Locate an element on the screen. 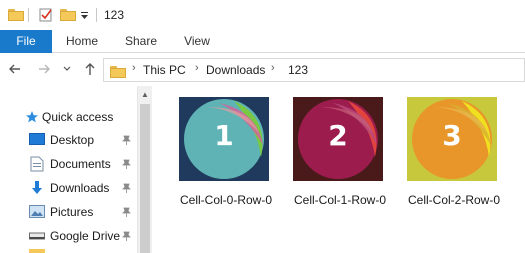 Image resolution: width=525 pixels, height=253 pixels. breadcrumb-123: 123 is located at coordinates (298, 70).